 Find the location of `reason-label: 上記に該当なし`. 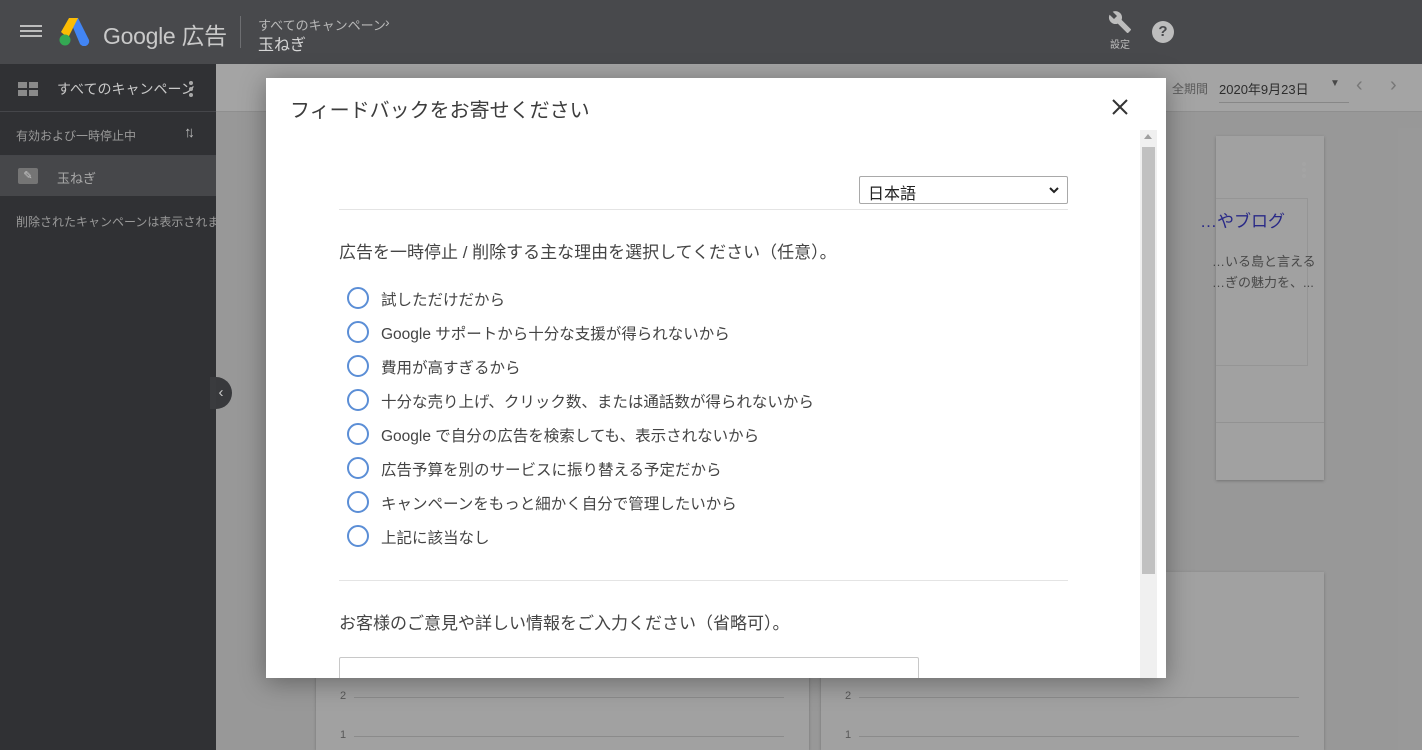

reason-label: 上記に該当なし is located at coordinates (435, 537).